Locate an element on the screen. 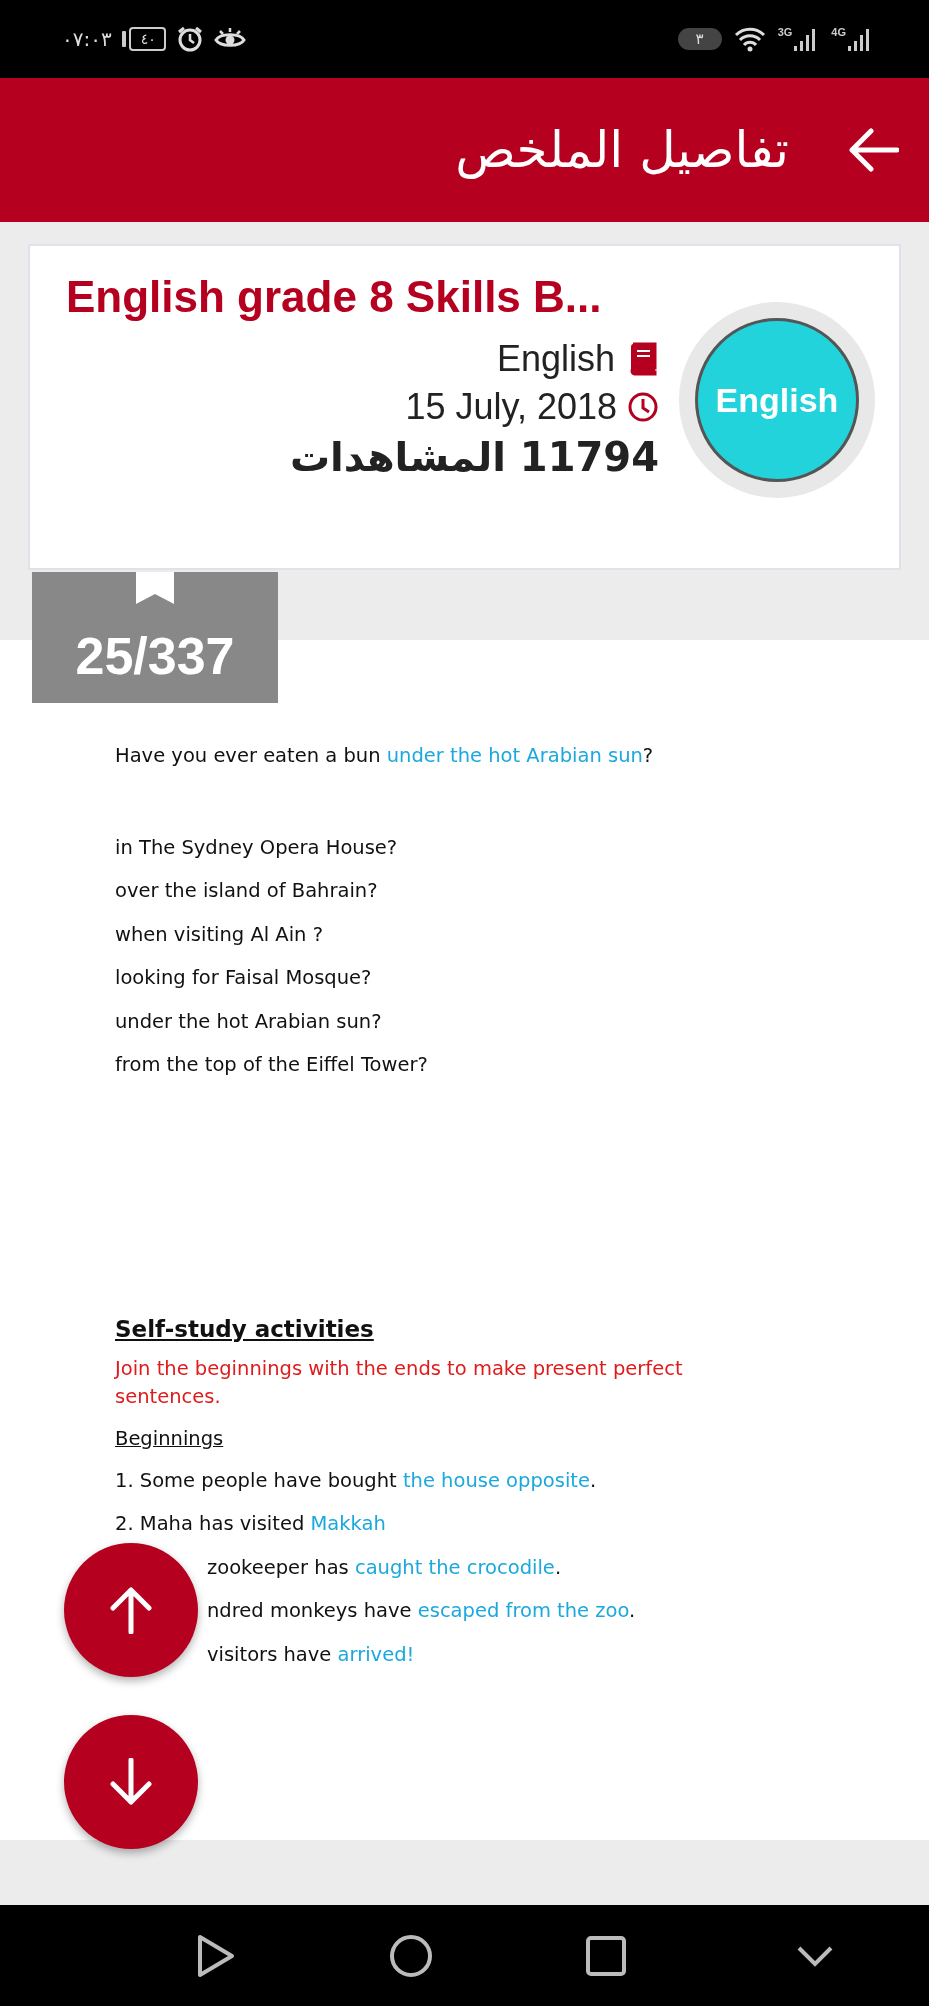 The width and height of the screenshot is (929, 2006). document-line: over the island of Bahrain? is located at coordinates (246, 891).